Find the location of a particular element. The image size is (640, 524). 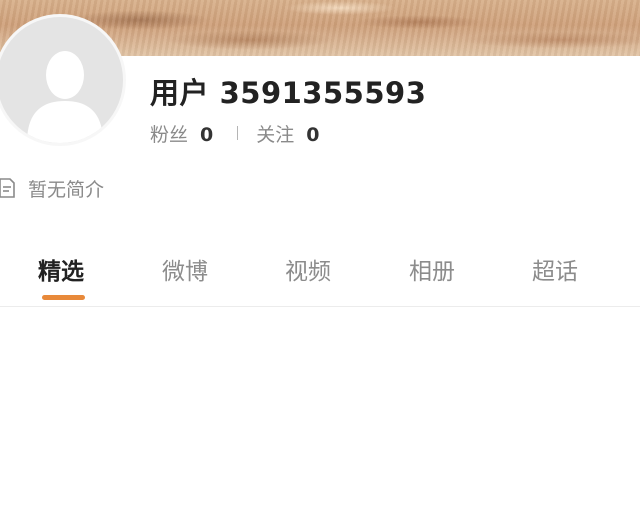

username: 用户 3591355593 is located at coordinates (288, 93).